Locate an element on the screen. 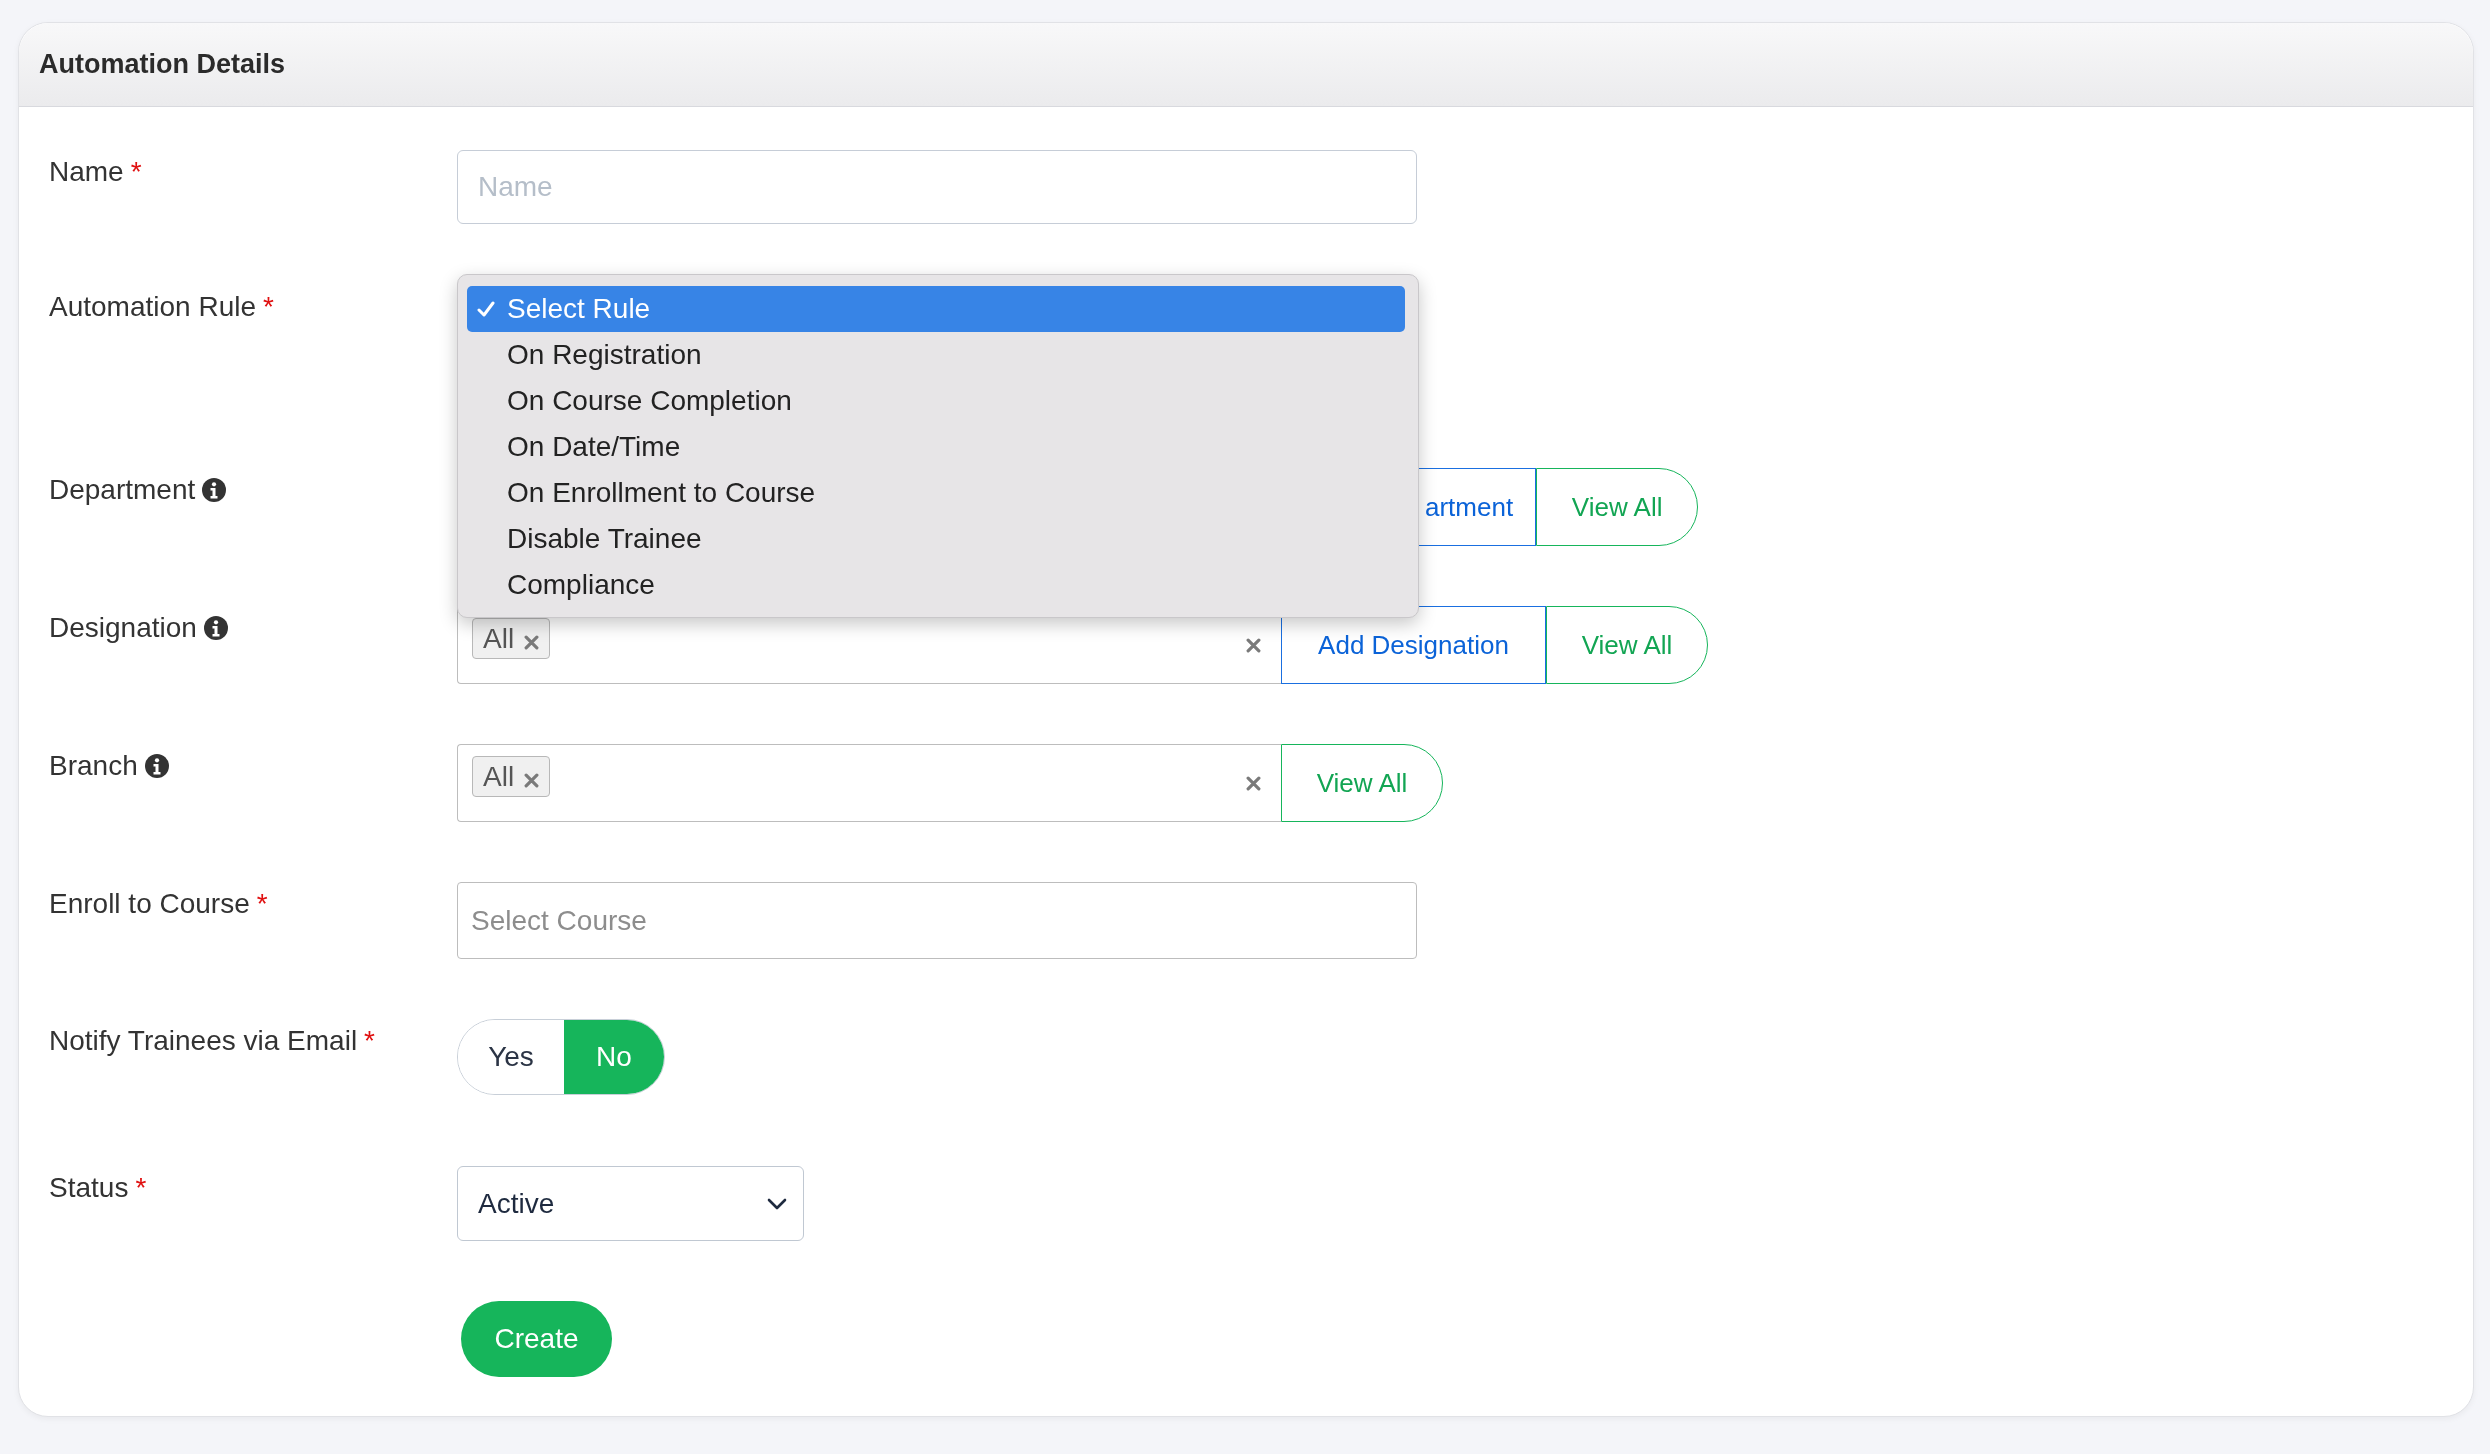  field-label: Department is located at coordinates (122, 490).